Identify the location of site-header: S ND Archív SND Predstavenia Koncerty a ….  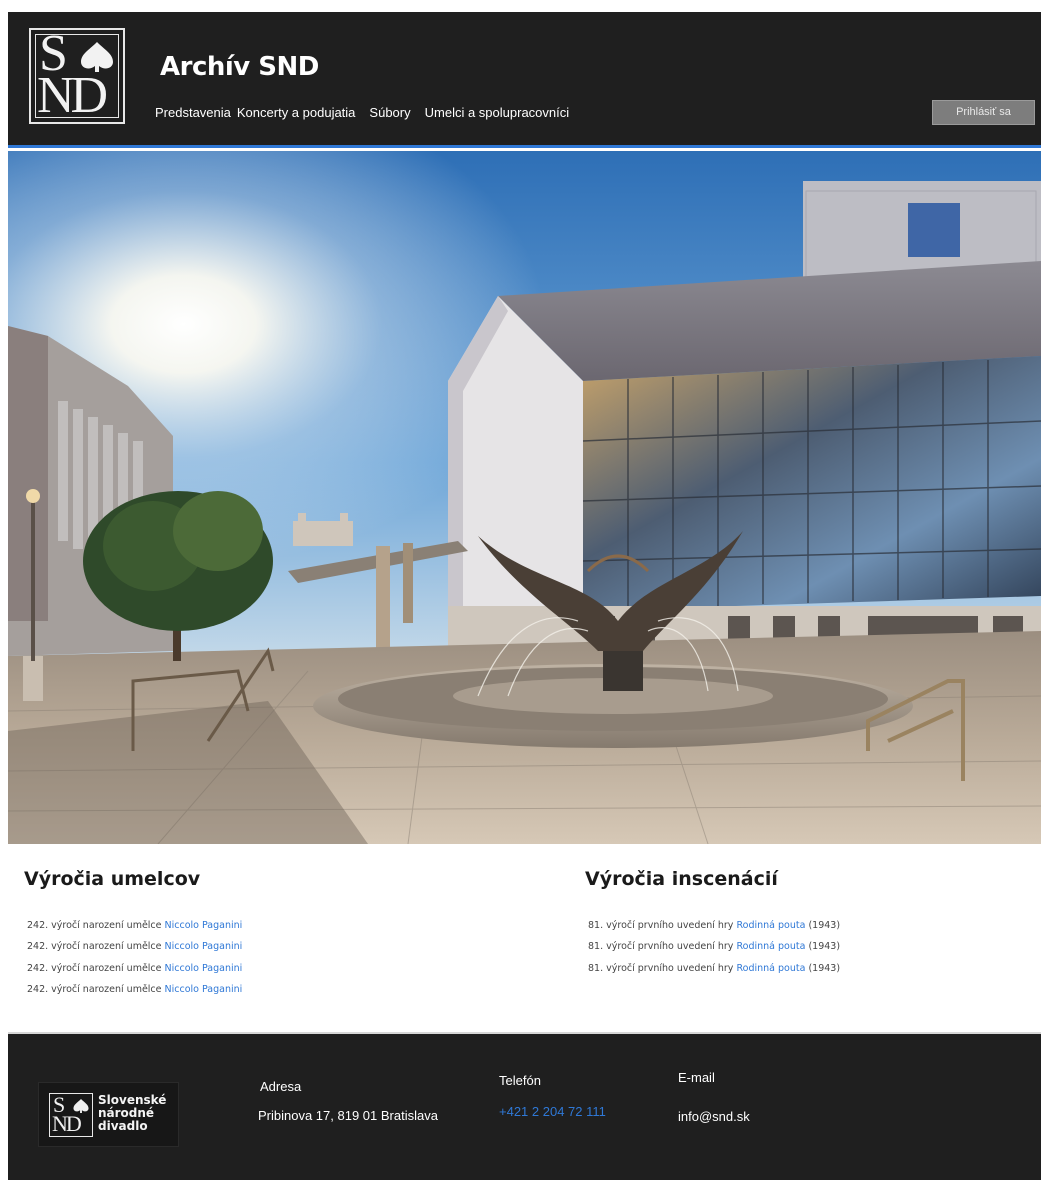
(524, 80).